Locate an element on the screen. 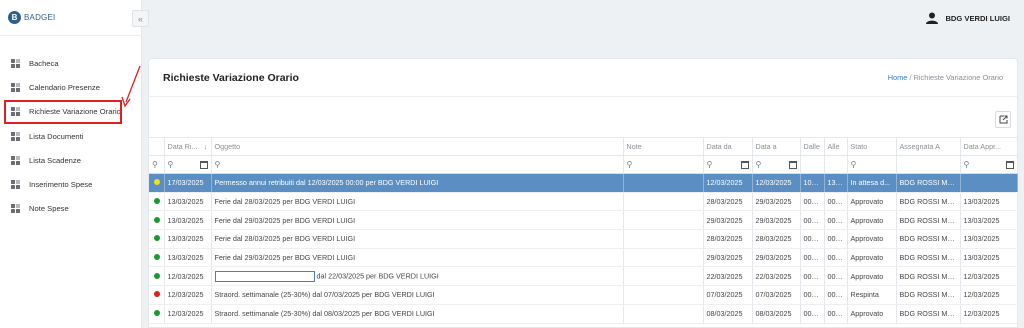  topbar: BDG VERDI LUIGI is located at coordinates (583, 18).